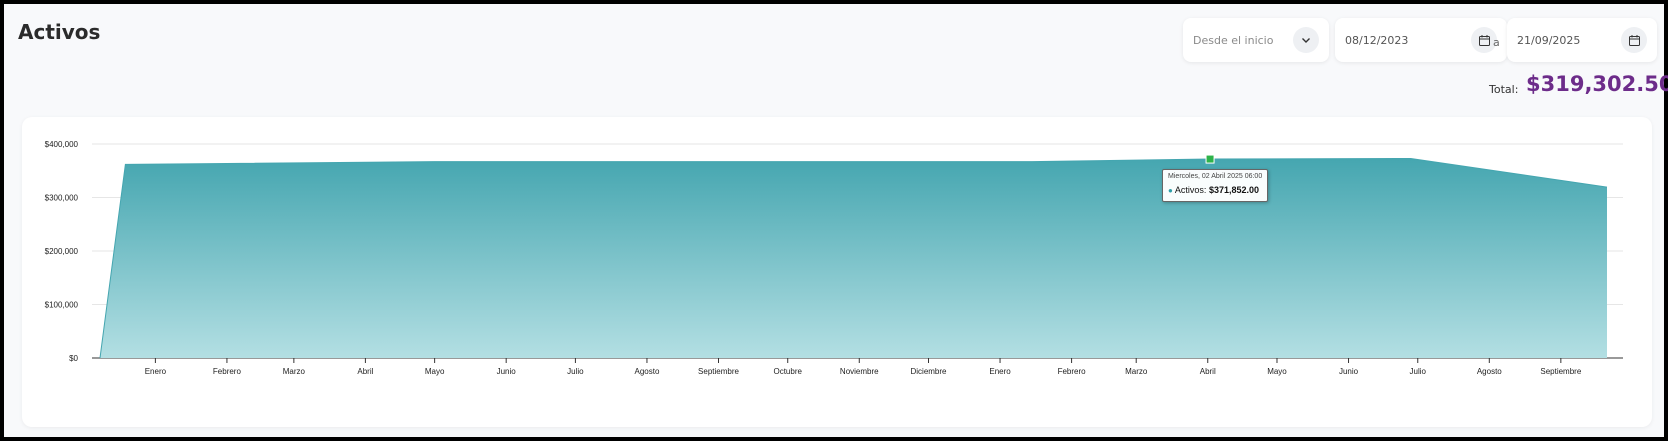  I want to click on highlight-marker, so click(1210, 159).